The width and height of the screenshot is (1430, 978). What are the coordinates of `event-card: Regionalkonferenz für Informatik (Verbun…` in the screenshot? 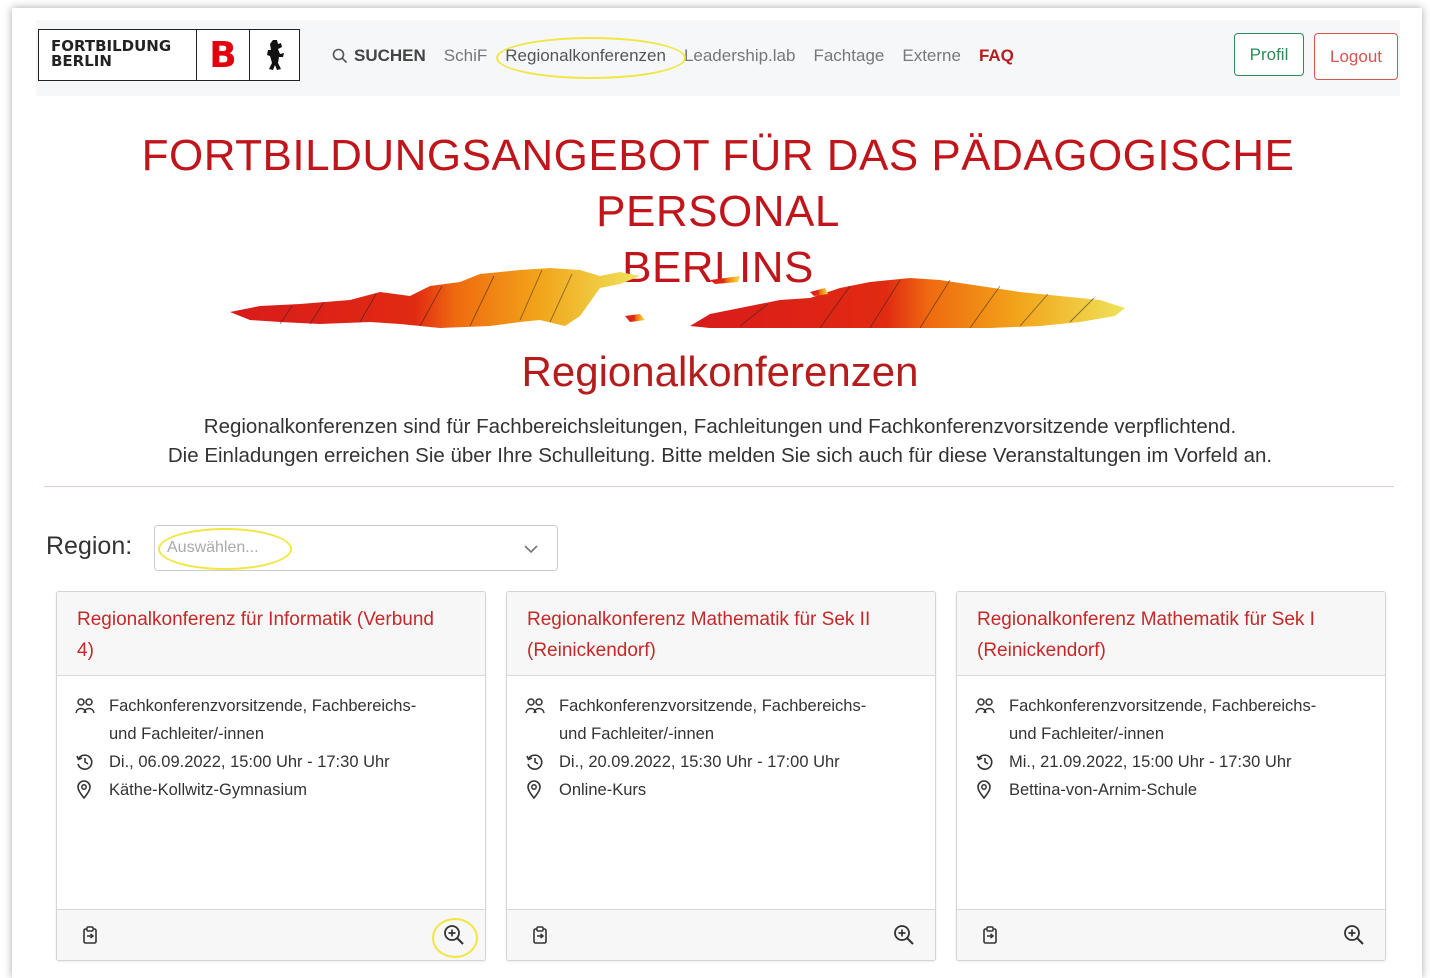 It's located at (271, 776).